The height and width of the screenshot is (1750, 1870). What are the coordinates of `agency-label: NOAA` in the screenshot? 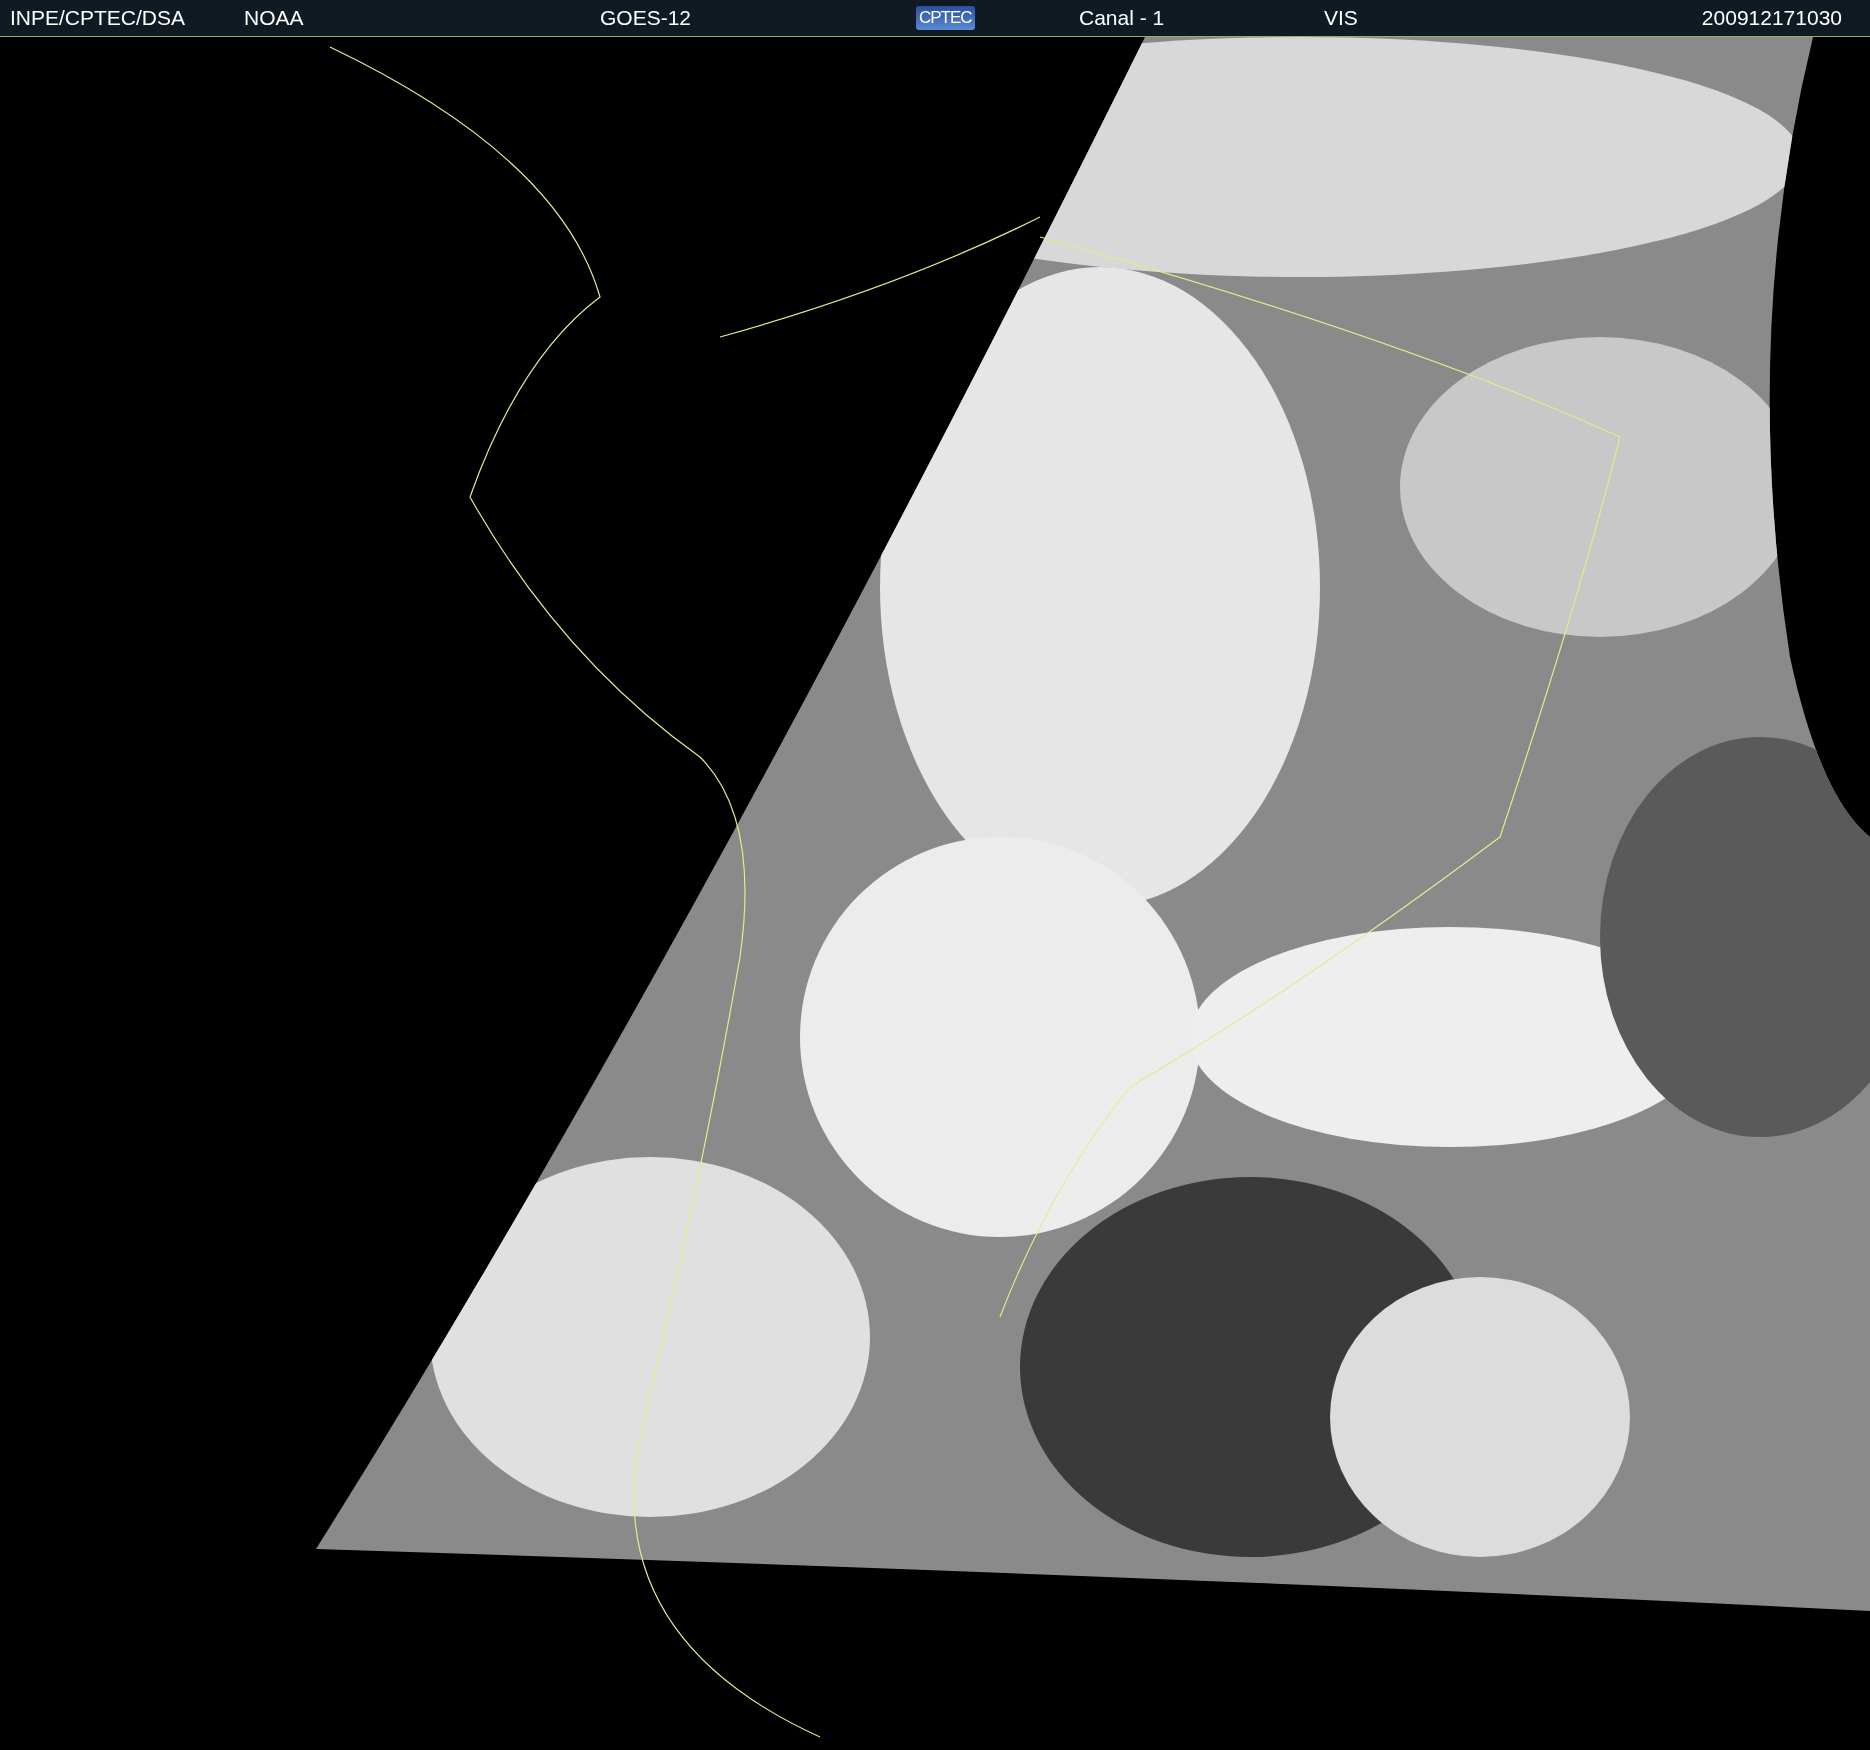 It's located at (274, 18).